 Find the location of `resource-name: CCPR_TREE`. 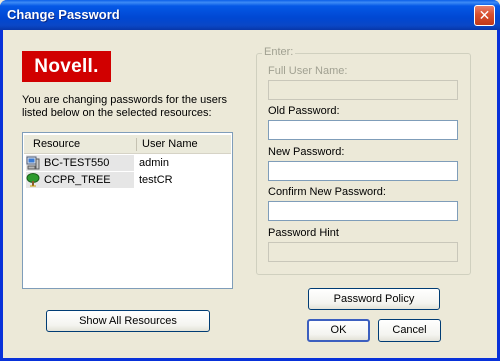

resource-name: CCPR_TREE is located at coordinates (77, 180).